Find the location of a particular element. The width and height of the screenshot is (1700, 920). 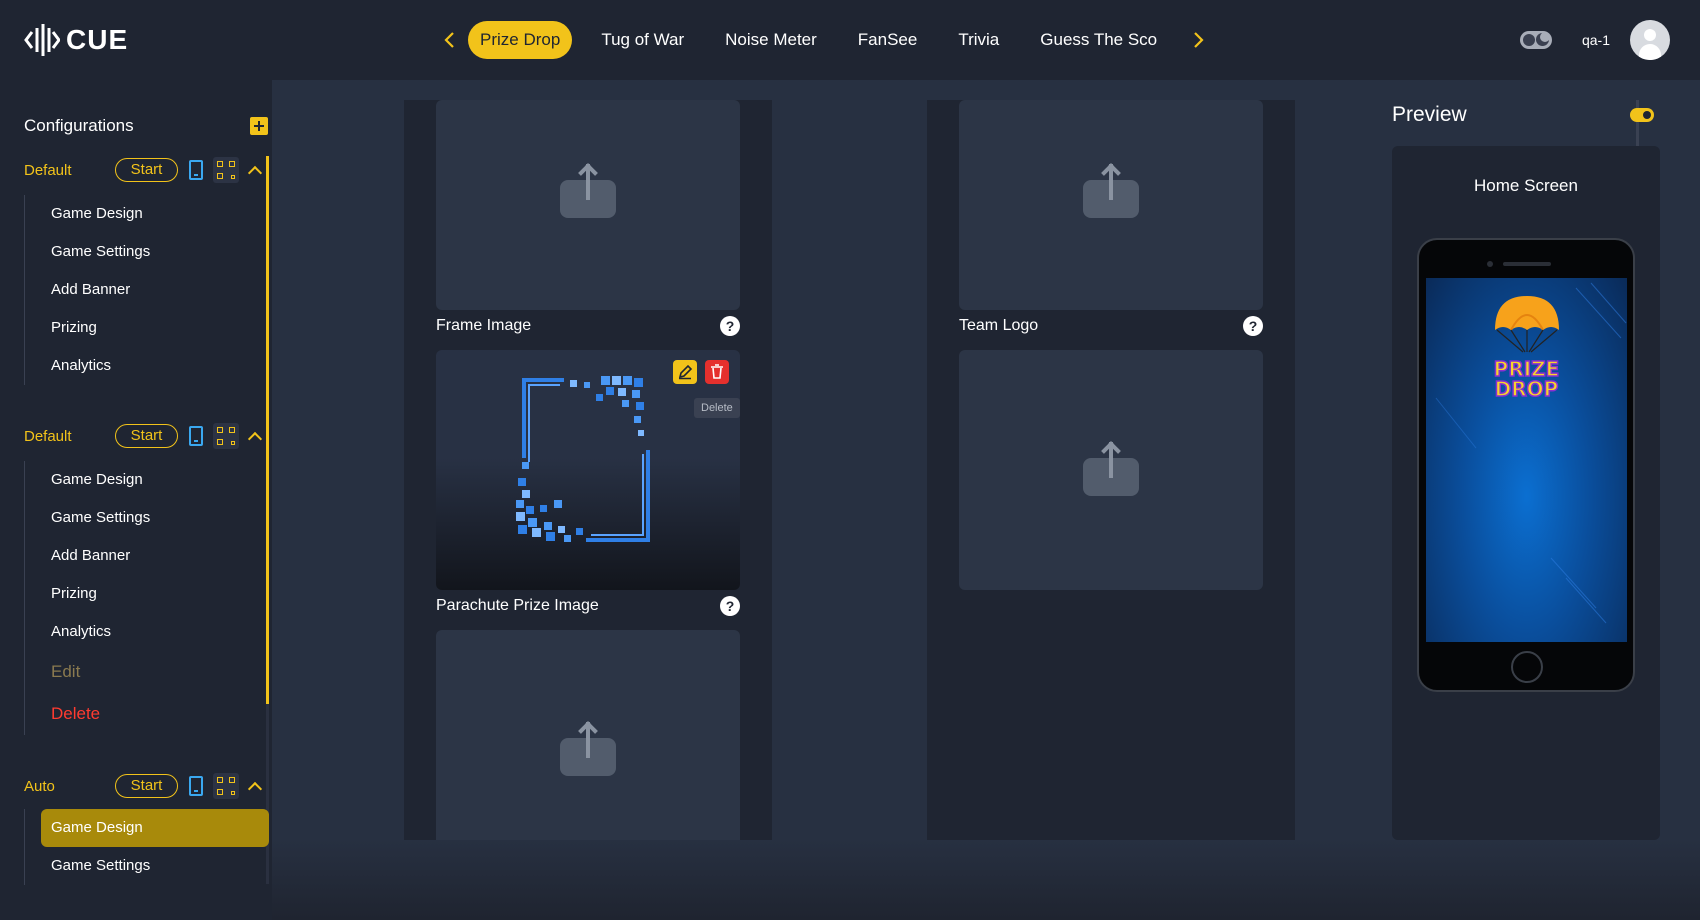

delete-tooltip: Delete is located at coordinates (717, 408).